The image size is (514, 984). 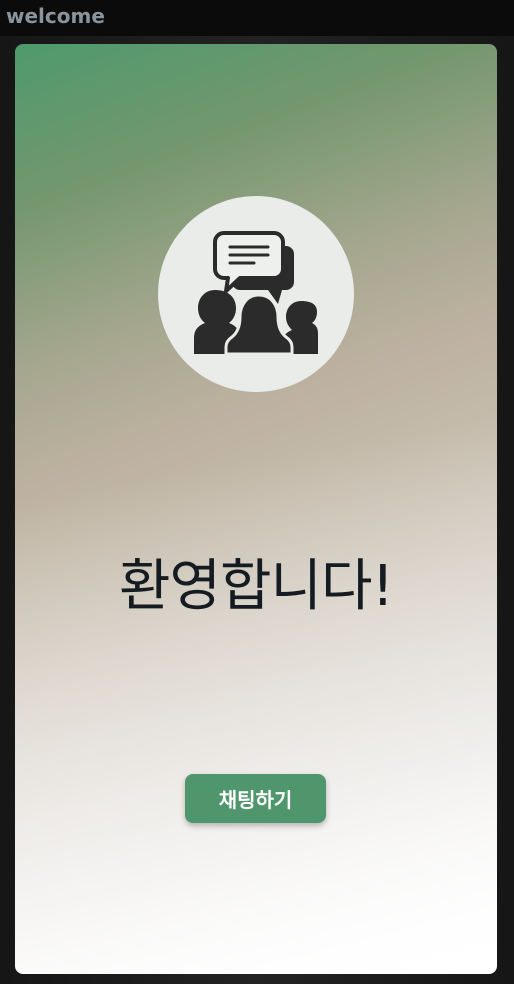 I want to click on welcome-heading: 환영합니다!, so click(x=256, y=586).